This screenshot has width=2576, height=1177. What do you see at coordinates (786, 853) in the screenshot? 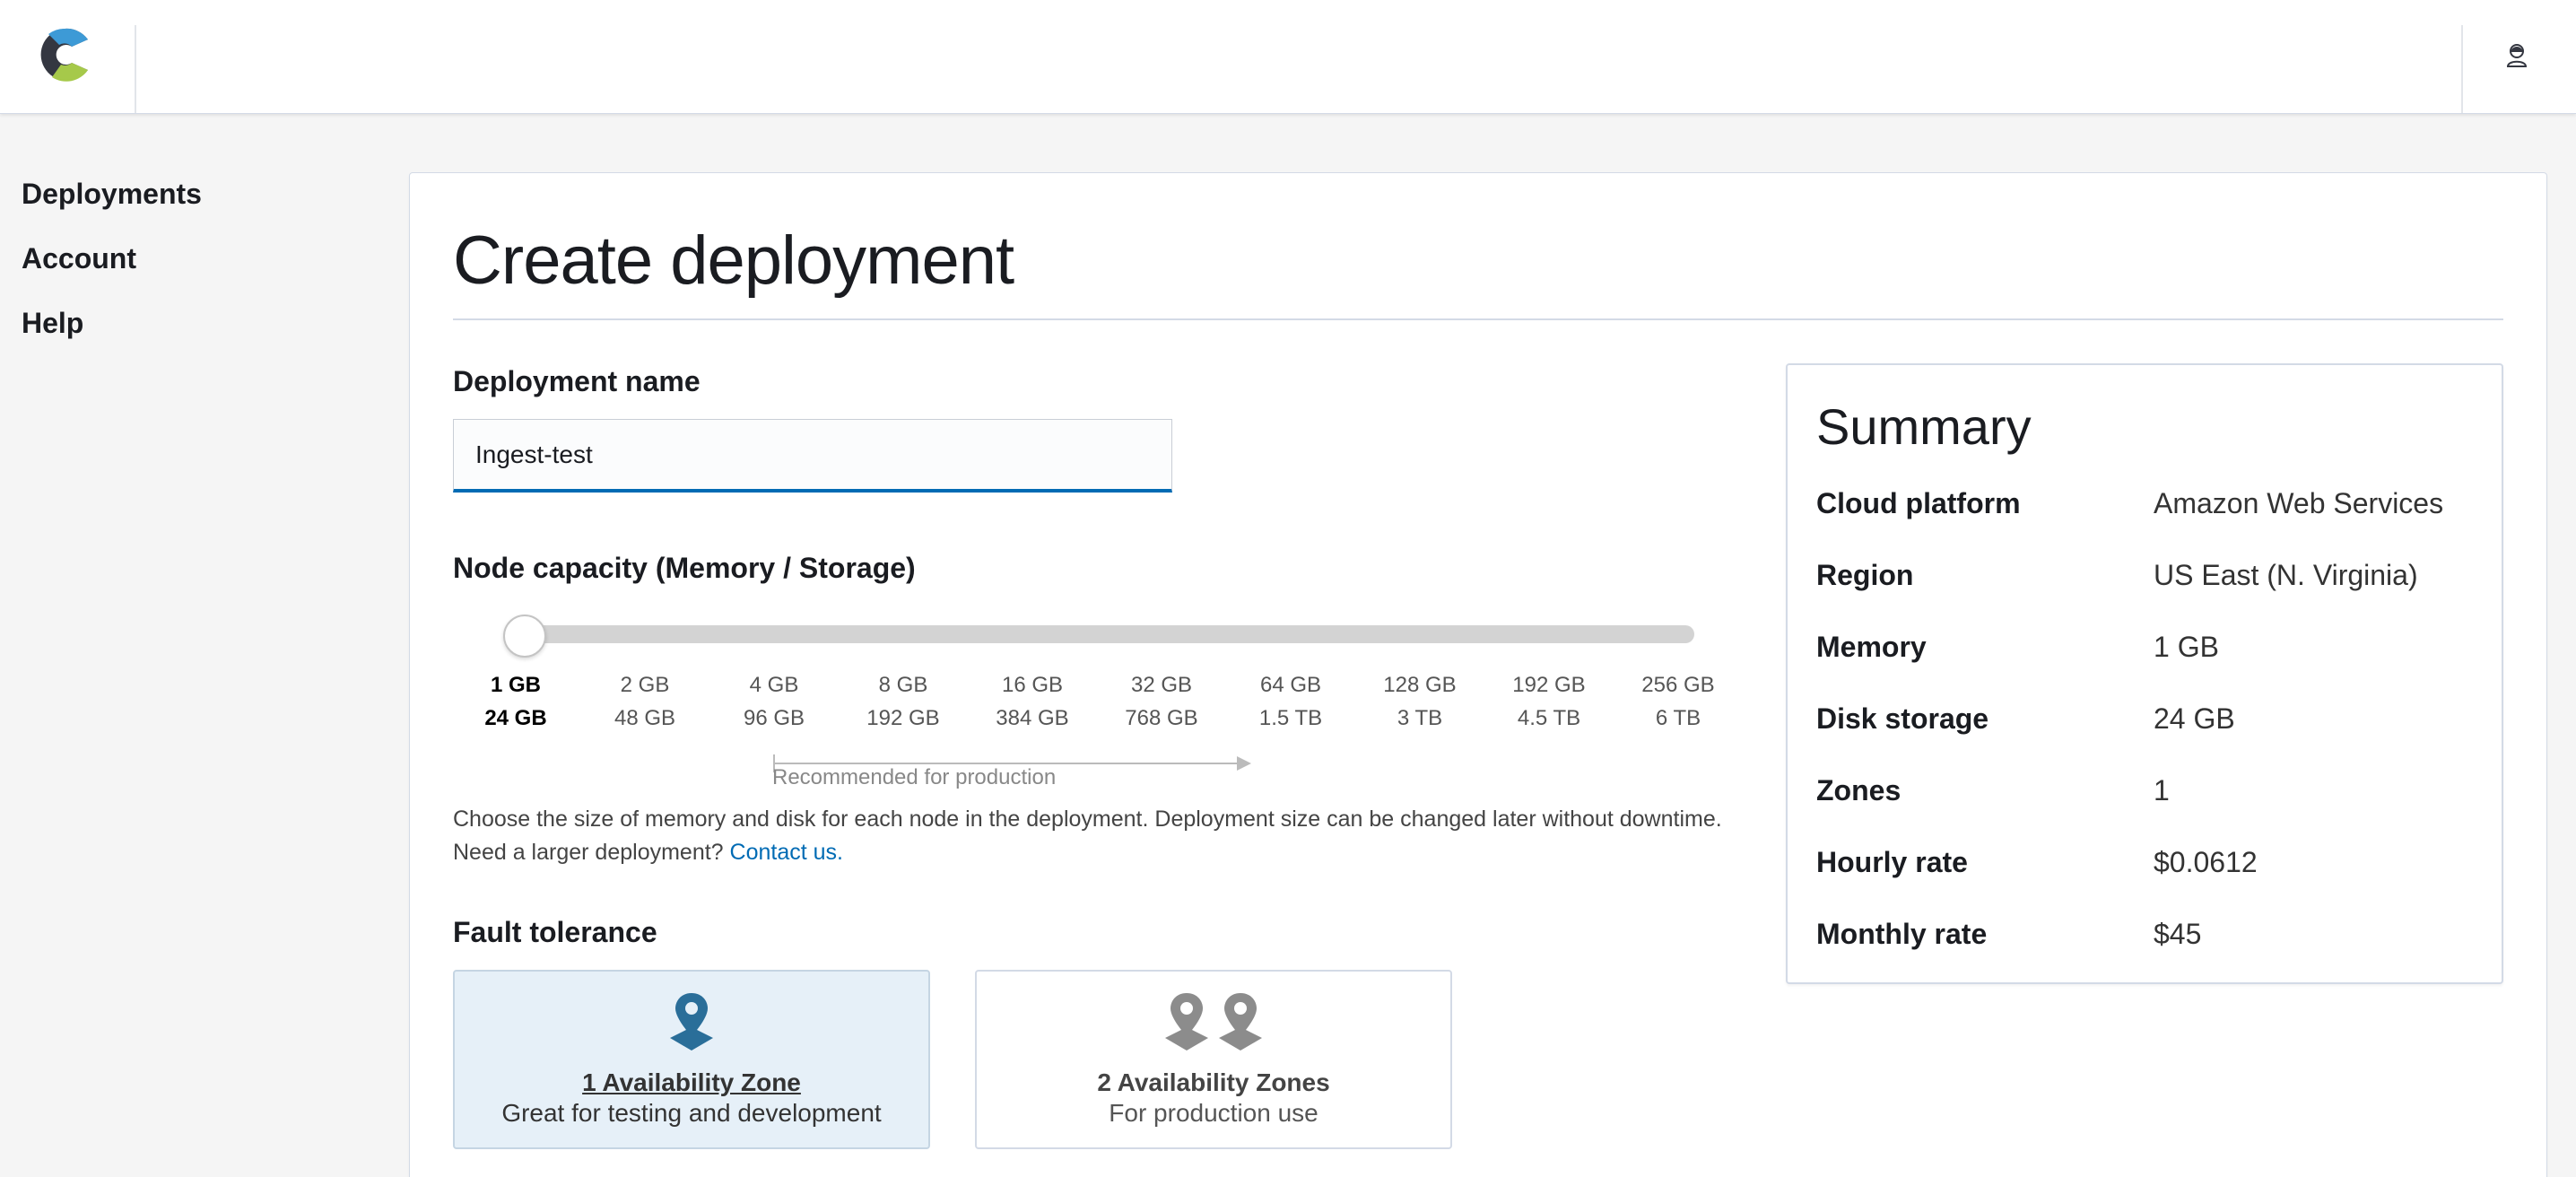
I see `contact-us-link: Contact us.` at bounding box center [786, 853].